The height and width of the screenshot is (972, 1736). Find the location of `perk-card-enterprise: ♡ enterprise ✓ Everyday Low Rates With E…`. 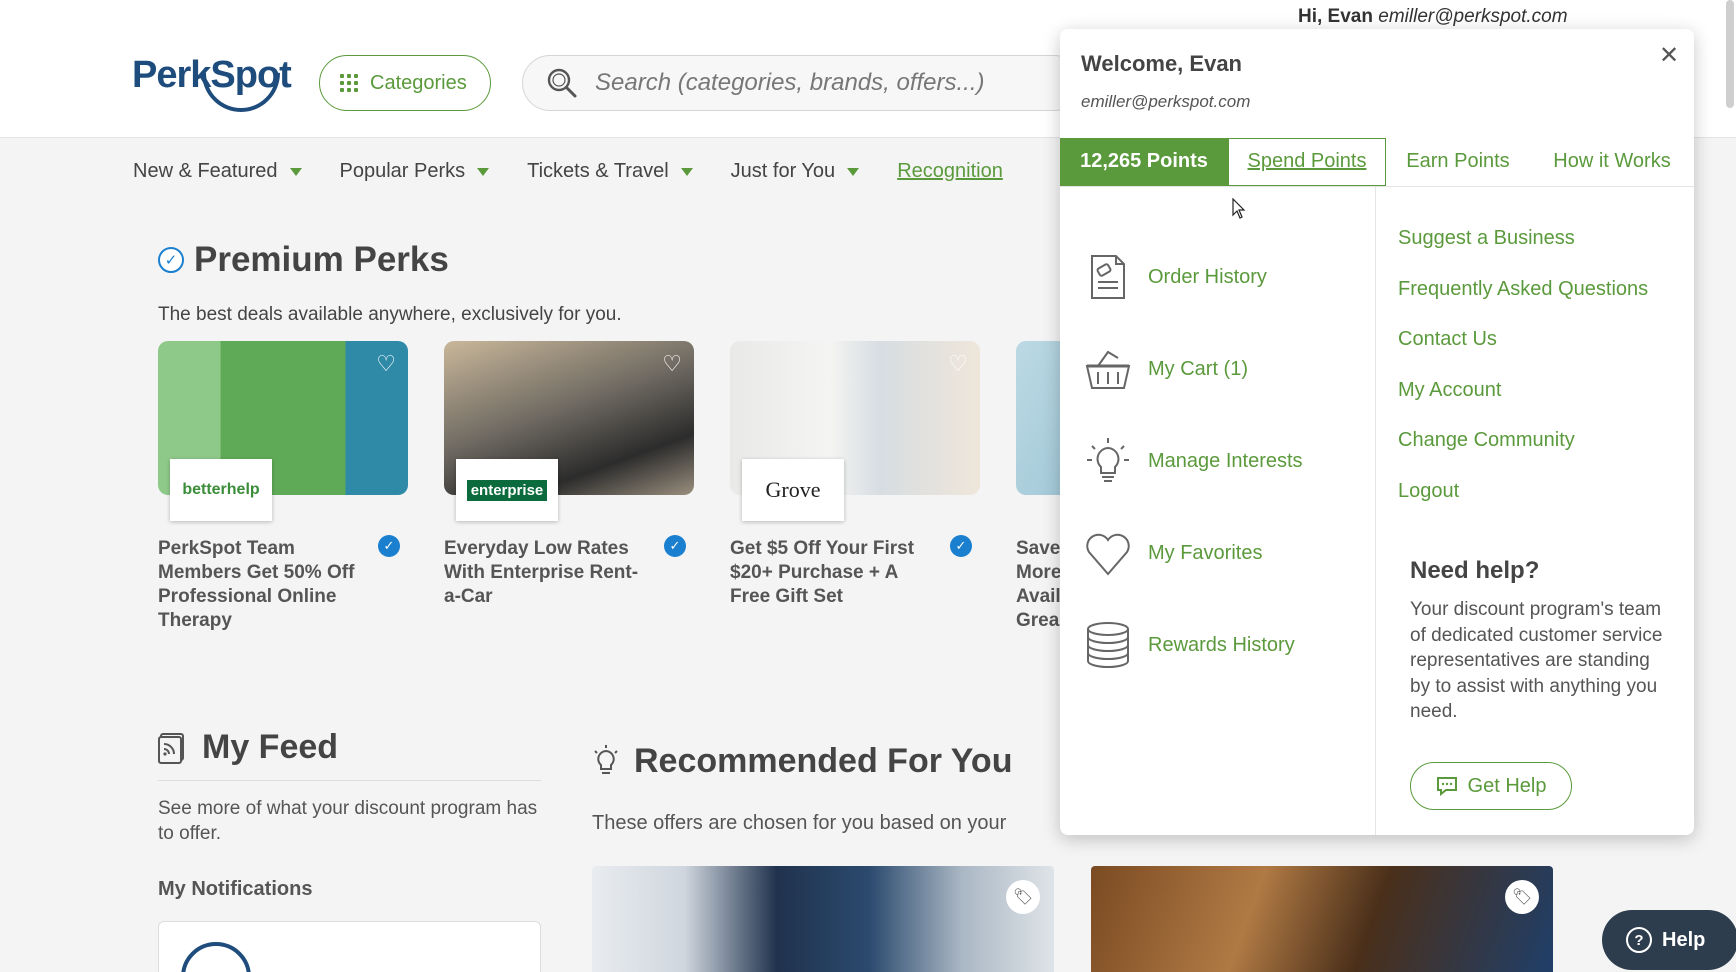

perk-card-enterprise: ♡ enterprise ✓ Everyday Low Rates With E… is located at coordinates (569, 475).